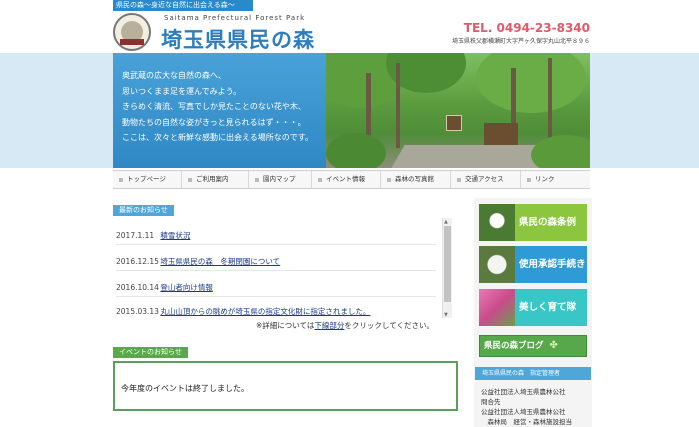 This screenshot has width=699, height=427. Describe the element at coordinates (132, 32) in the screenshot. I see `site-logo-icon` at that location.